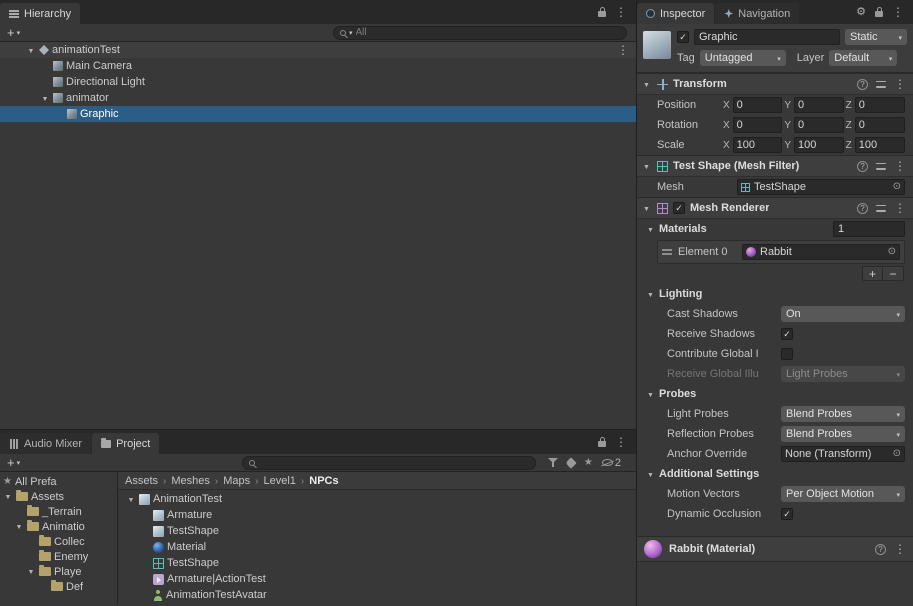  Describe the element at coordinates (571, 462) in the screenshot. I see `search-by-label-icon` at that location.